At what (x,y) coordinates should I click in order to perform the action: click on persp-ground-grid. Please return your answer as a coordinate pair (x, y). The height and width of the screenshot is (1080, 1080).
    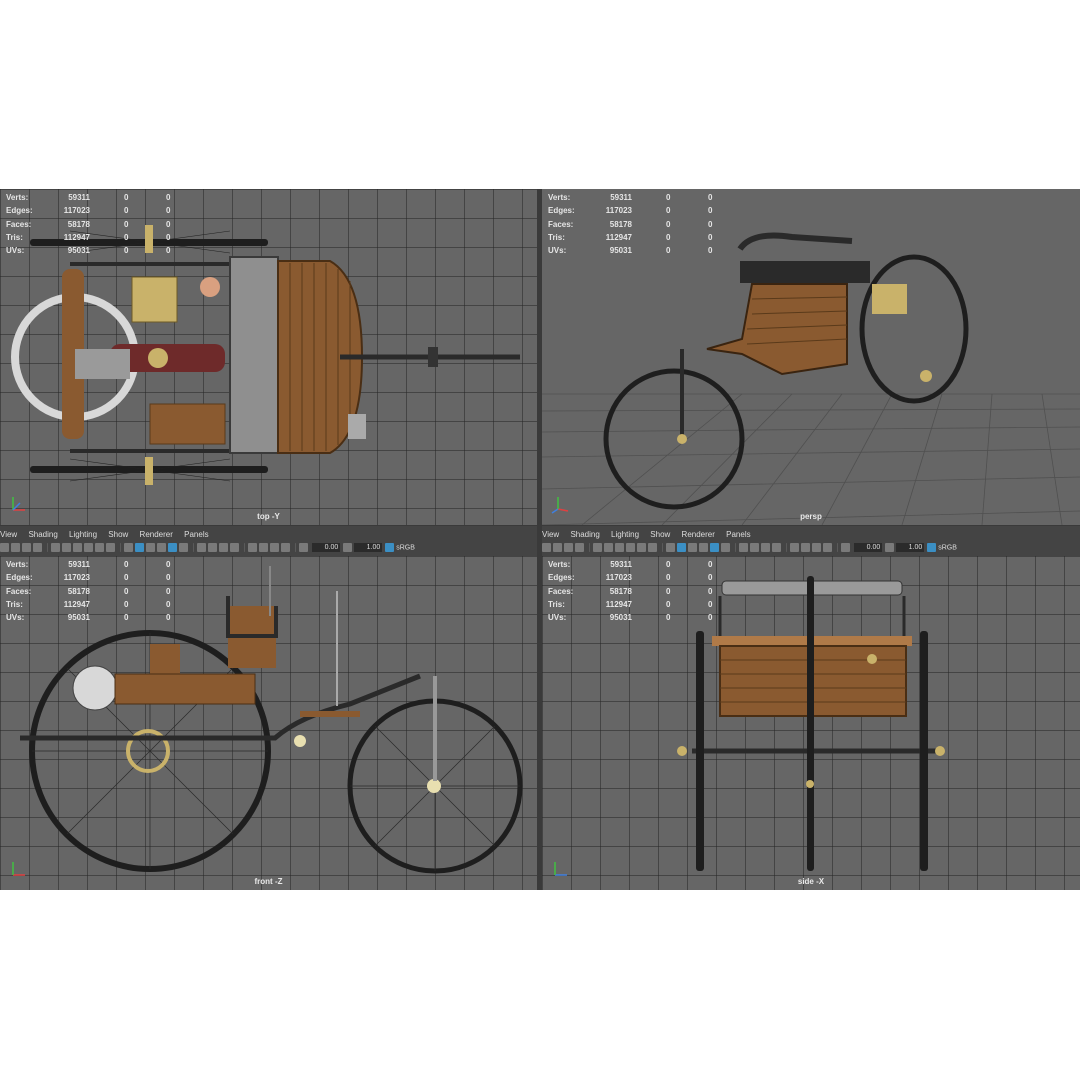
    Looking at the image, I should click on (811, 378).